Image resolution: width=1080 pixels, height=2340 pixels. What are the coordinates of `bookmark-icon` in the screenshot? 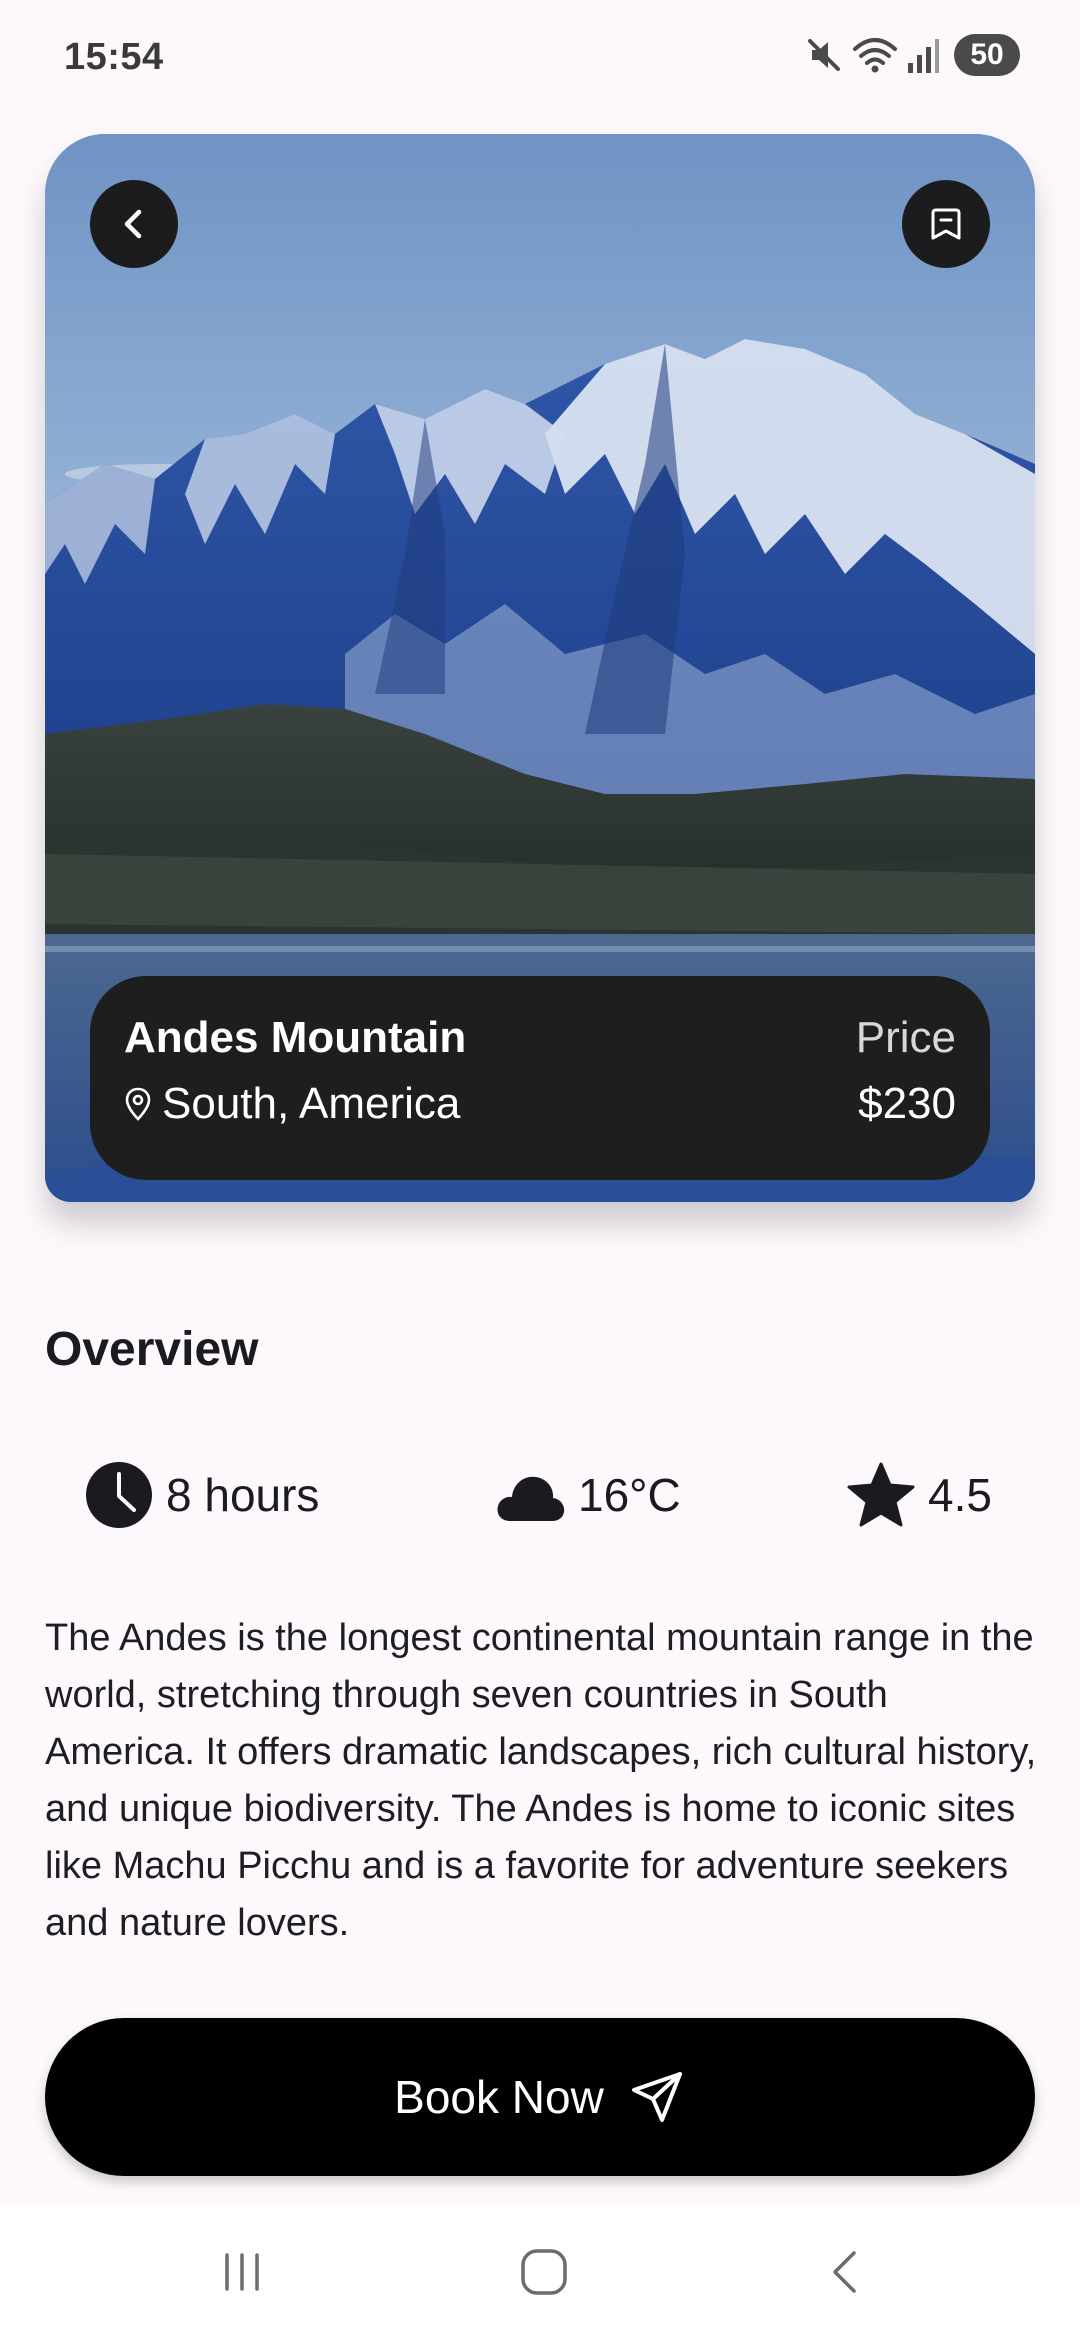 It's located at (946, 224).